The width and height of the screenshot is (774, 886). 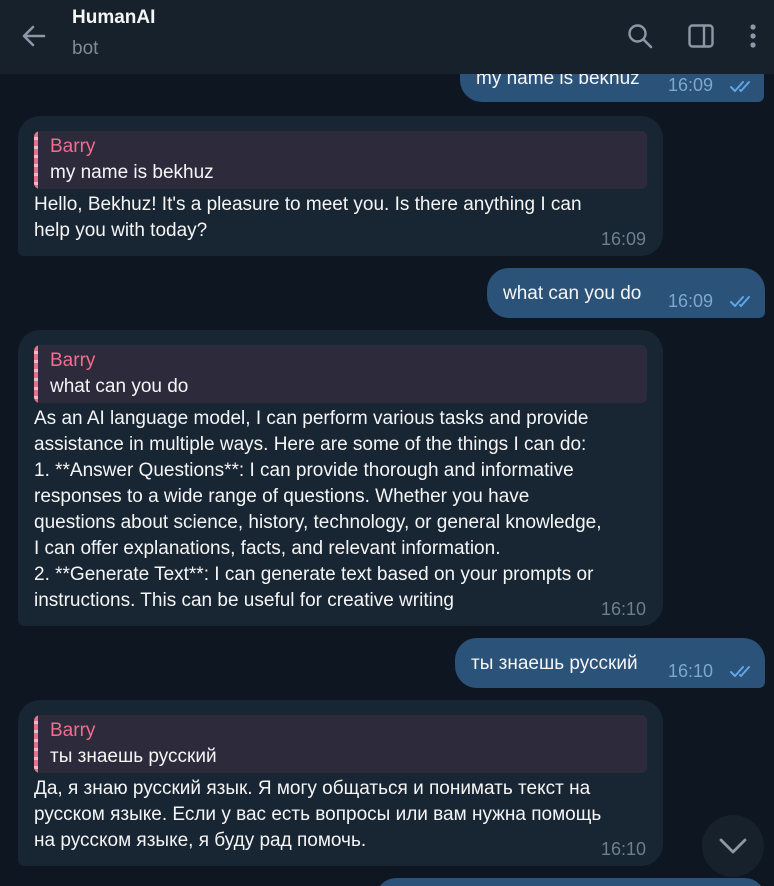 I want to click on reply-quote: Barry what can you do, so click(x=340, y=374).